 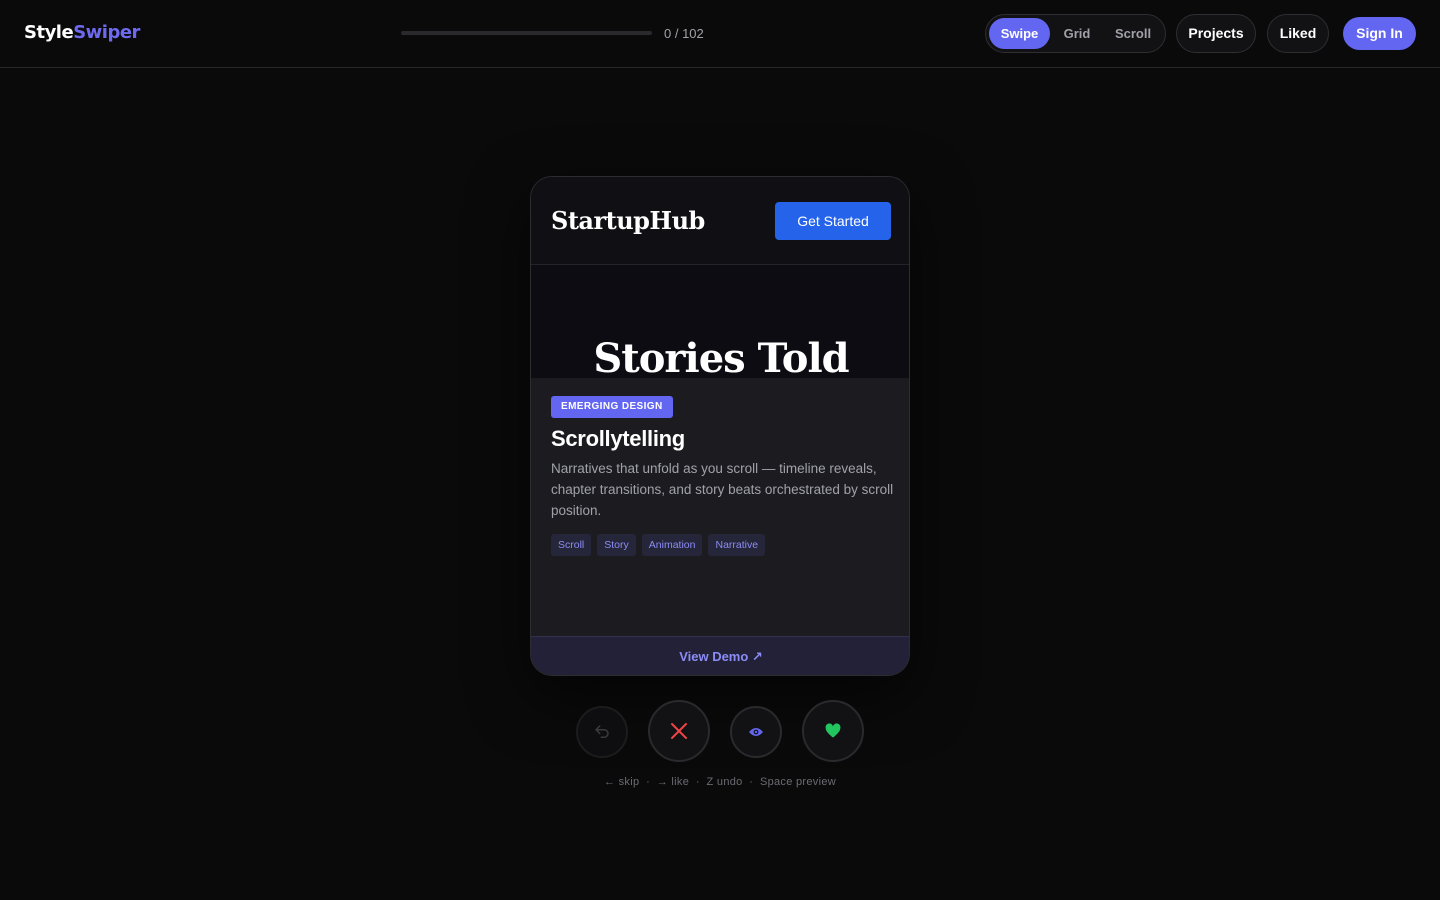 I want to click on heart-icon, so click(x=833, y=730).